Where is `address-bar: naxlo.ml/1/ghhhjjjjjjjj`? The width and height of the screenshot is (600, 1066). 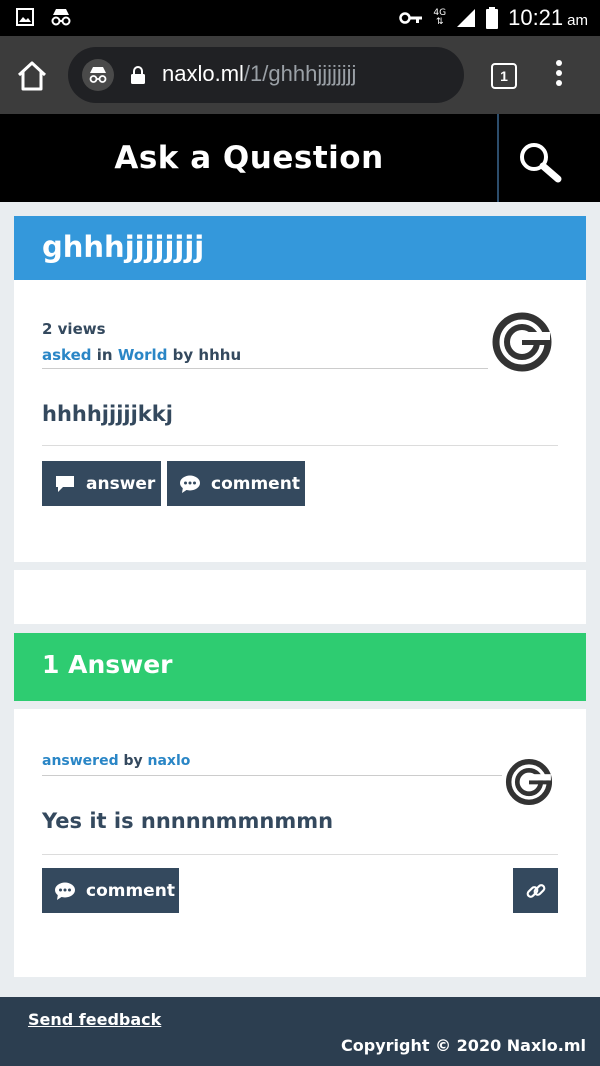 address-bar: naxlo.ml/1/ghhhjjjjjjjj is located at coordinates (266, 75).